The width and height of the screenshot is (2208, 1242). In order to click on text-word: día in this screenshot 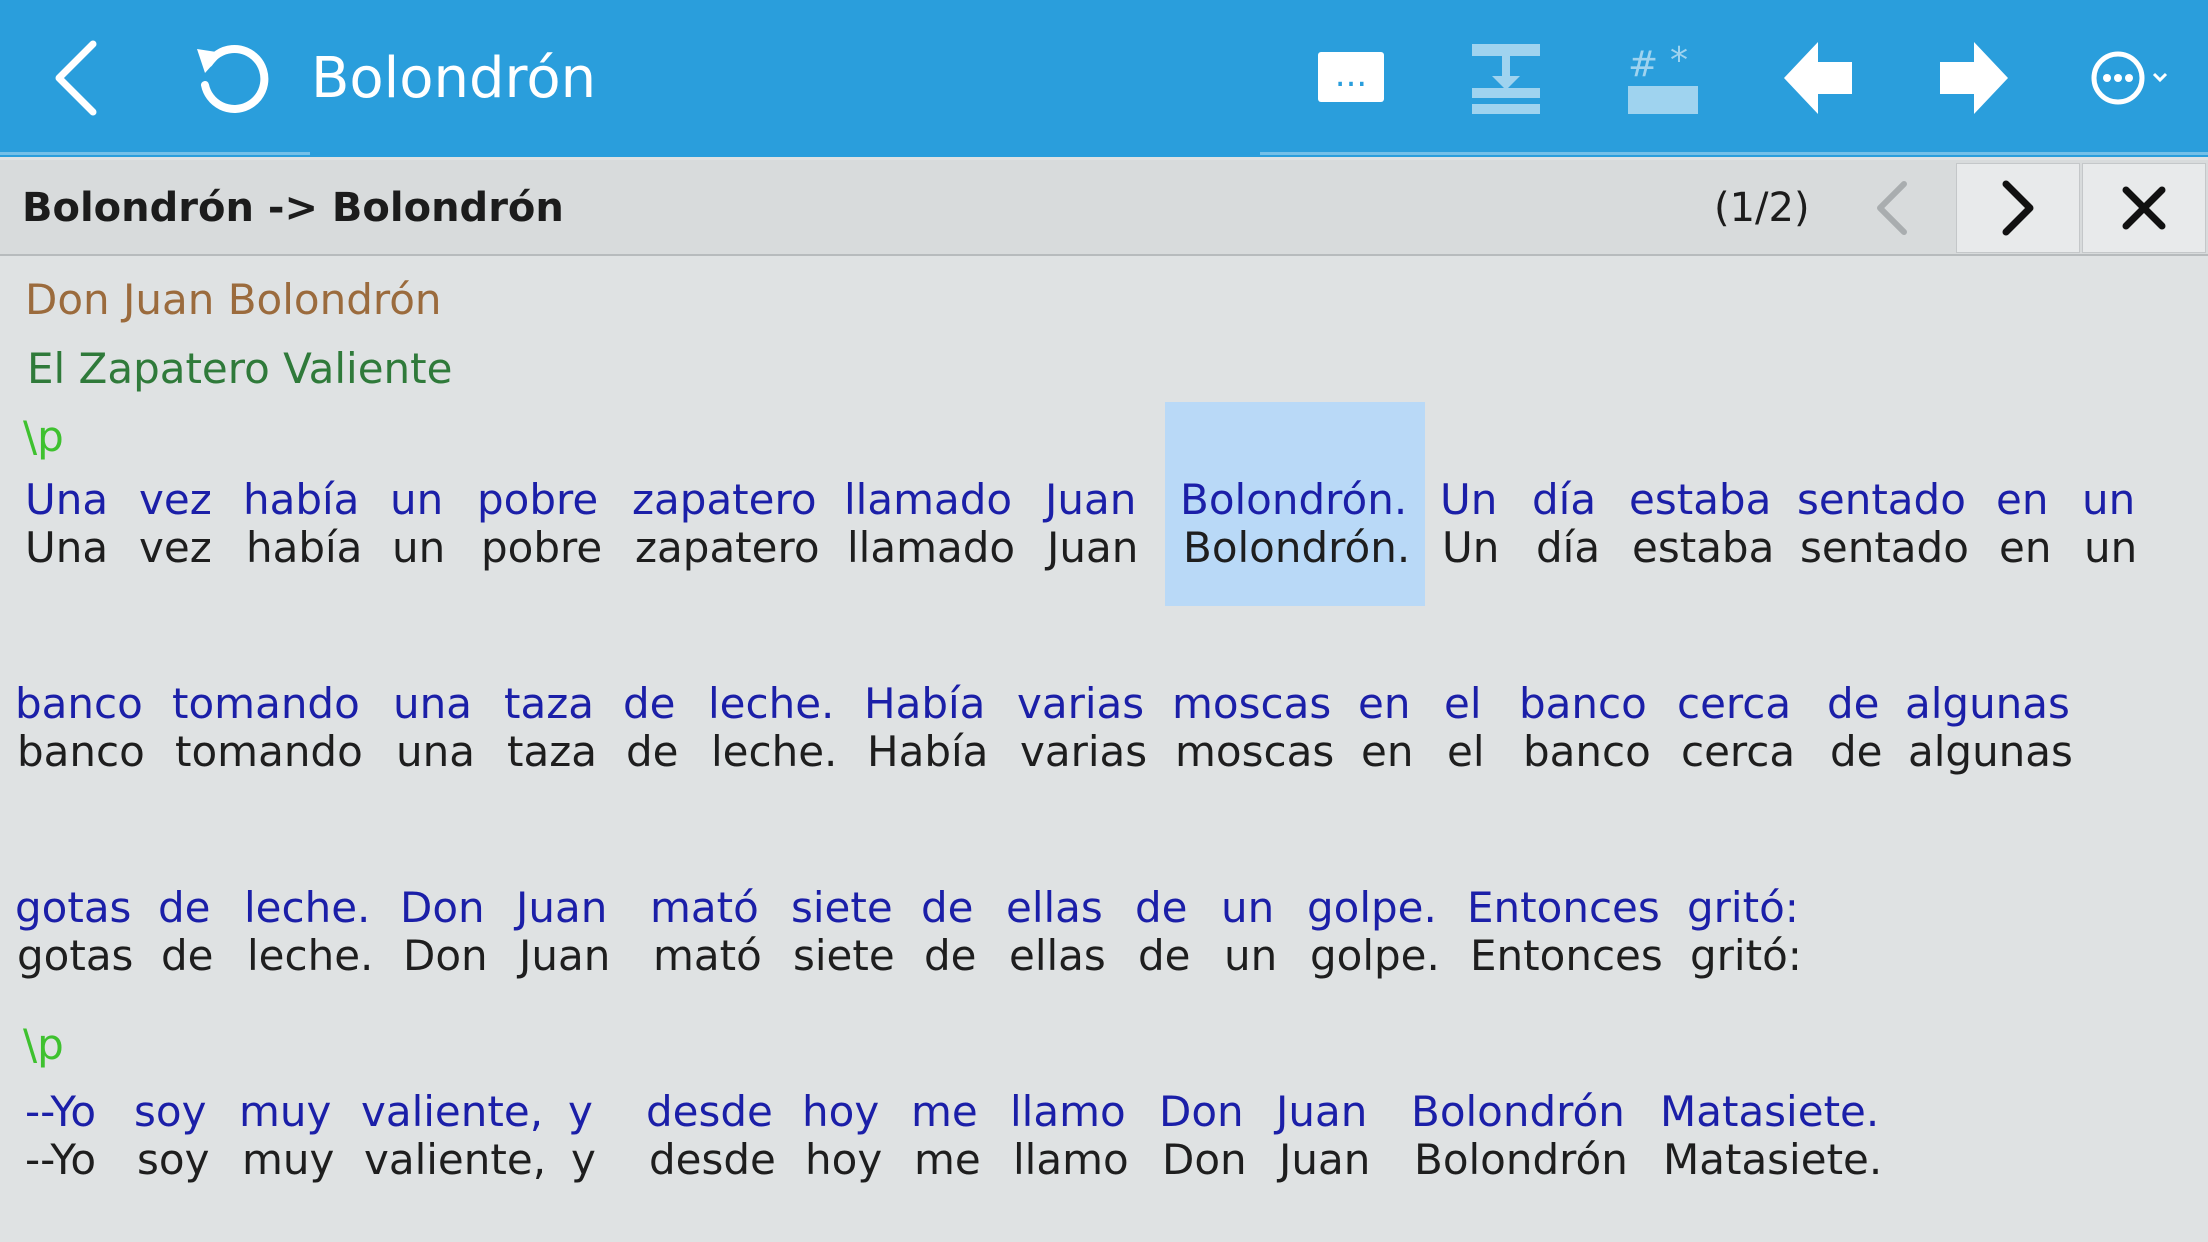, I will do `click(1568, 548)`.